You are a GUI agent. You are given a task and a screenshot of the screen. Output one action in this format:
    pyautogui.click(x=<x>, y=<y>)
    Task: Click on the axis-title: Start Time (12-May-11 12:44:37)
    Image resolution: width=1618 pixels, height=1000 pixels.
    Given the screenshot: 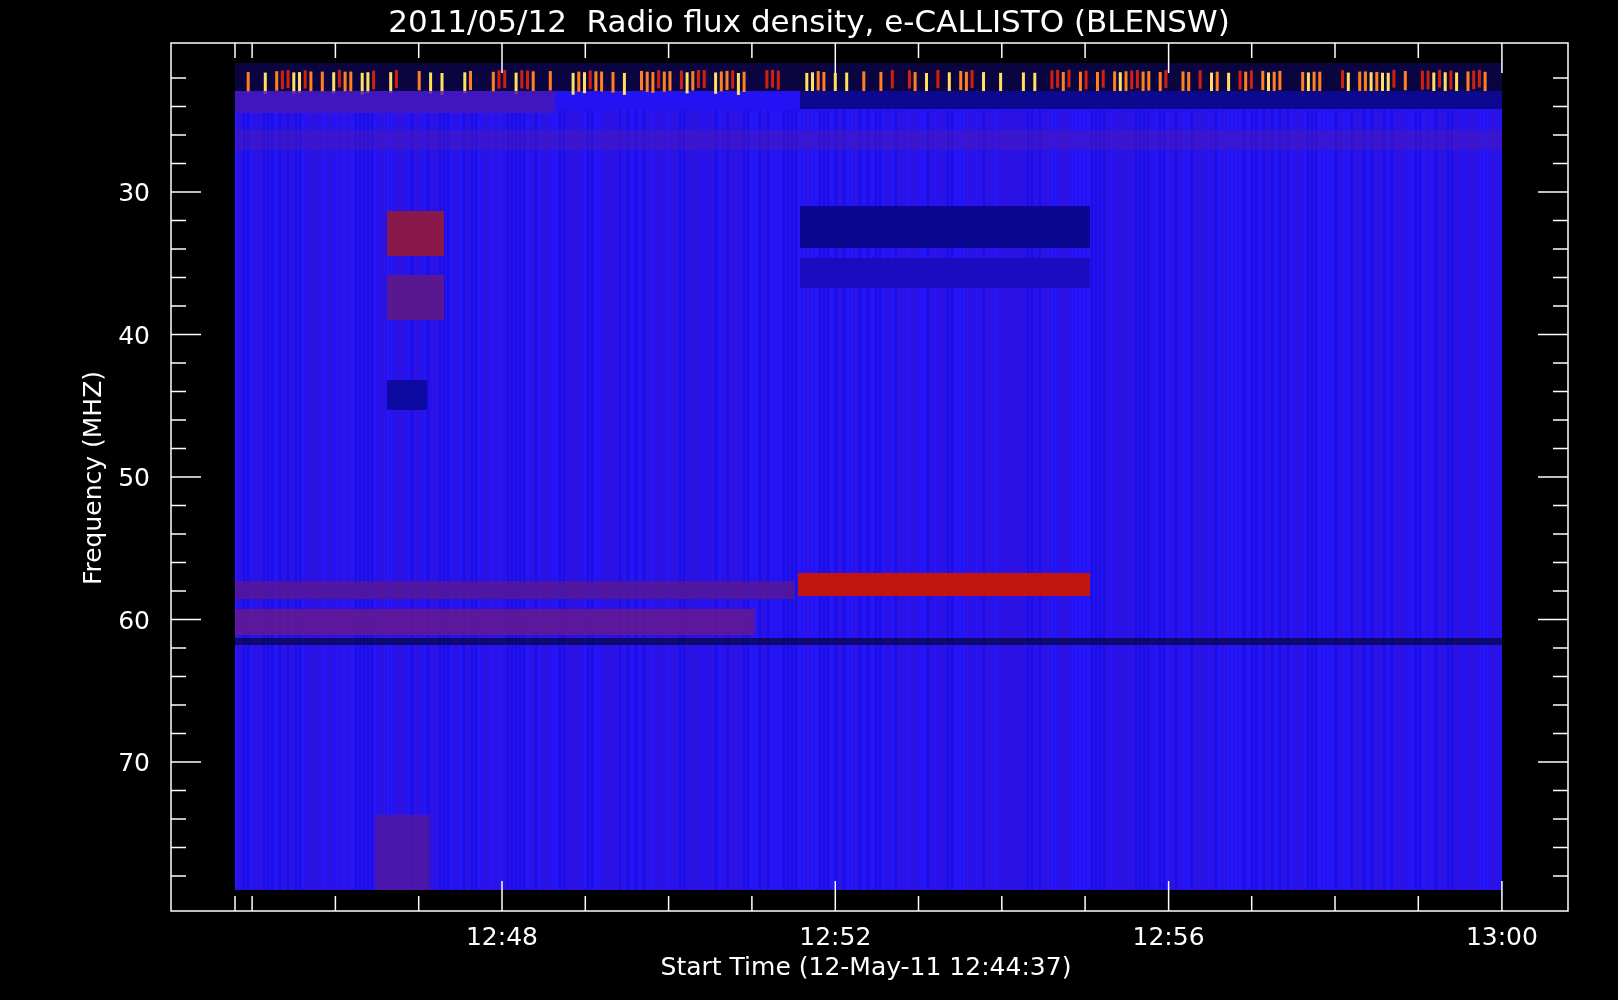 What is the action you would take?
    pyautogui.click(x=866, y=966)
    